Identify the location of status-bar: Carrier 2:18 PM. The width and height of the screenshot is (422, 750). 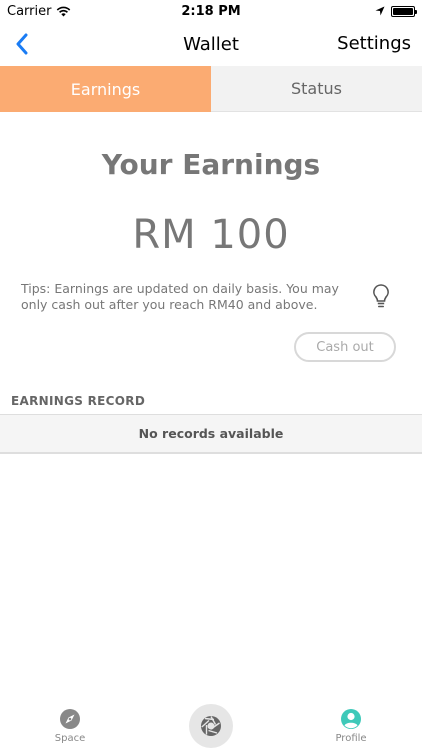
(211, 11).